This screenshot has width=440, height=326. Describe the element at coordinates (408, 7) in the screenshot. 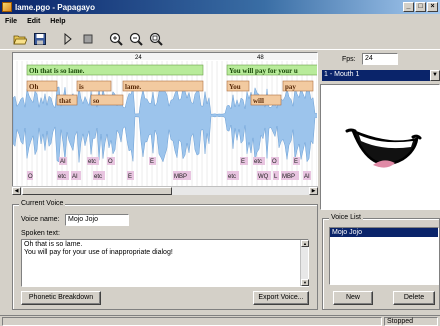

I see `minimize-button: _` at that location.